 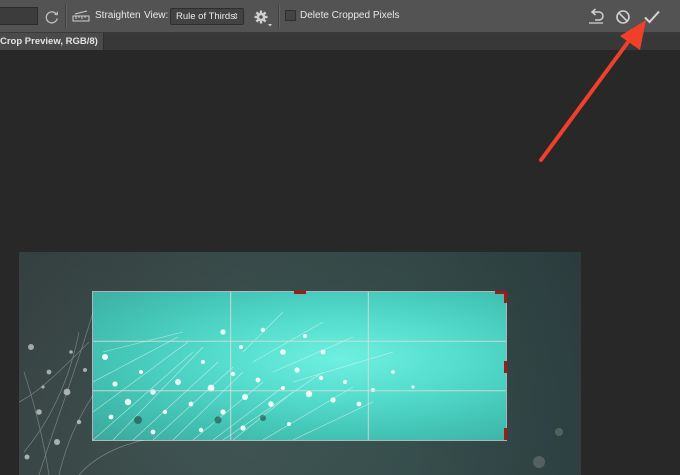 I want to click on checkmark-icon, so click(x=652, y=17).